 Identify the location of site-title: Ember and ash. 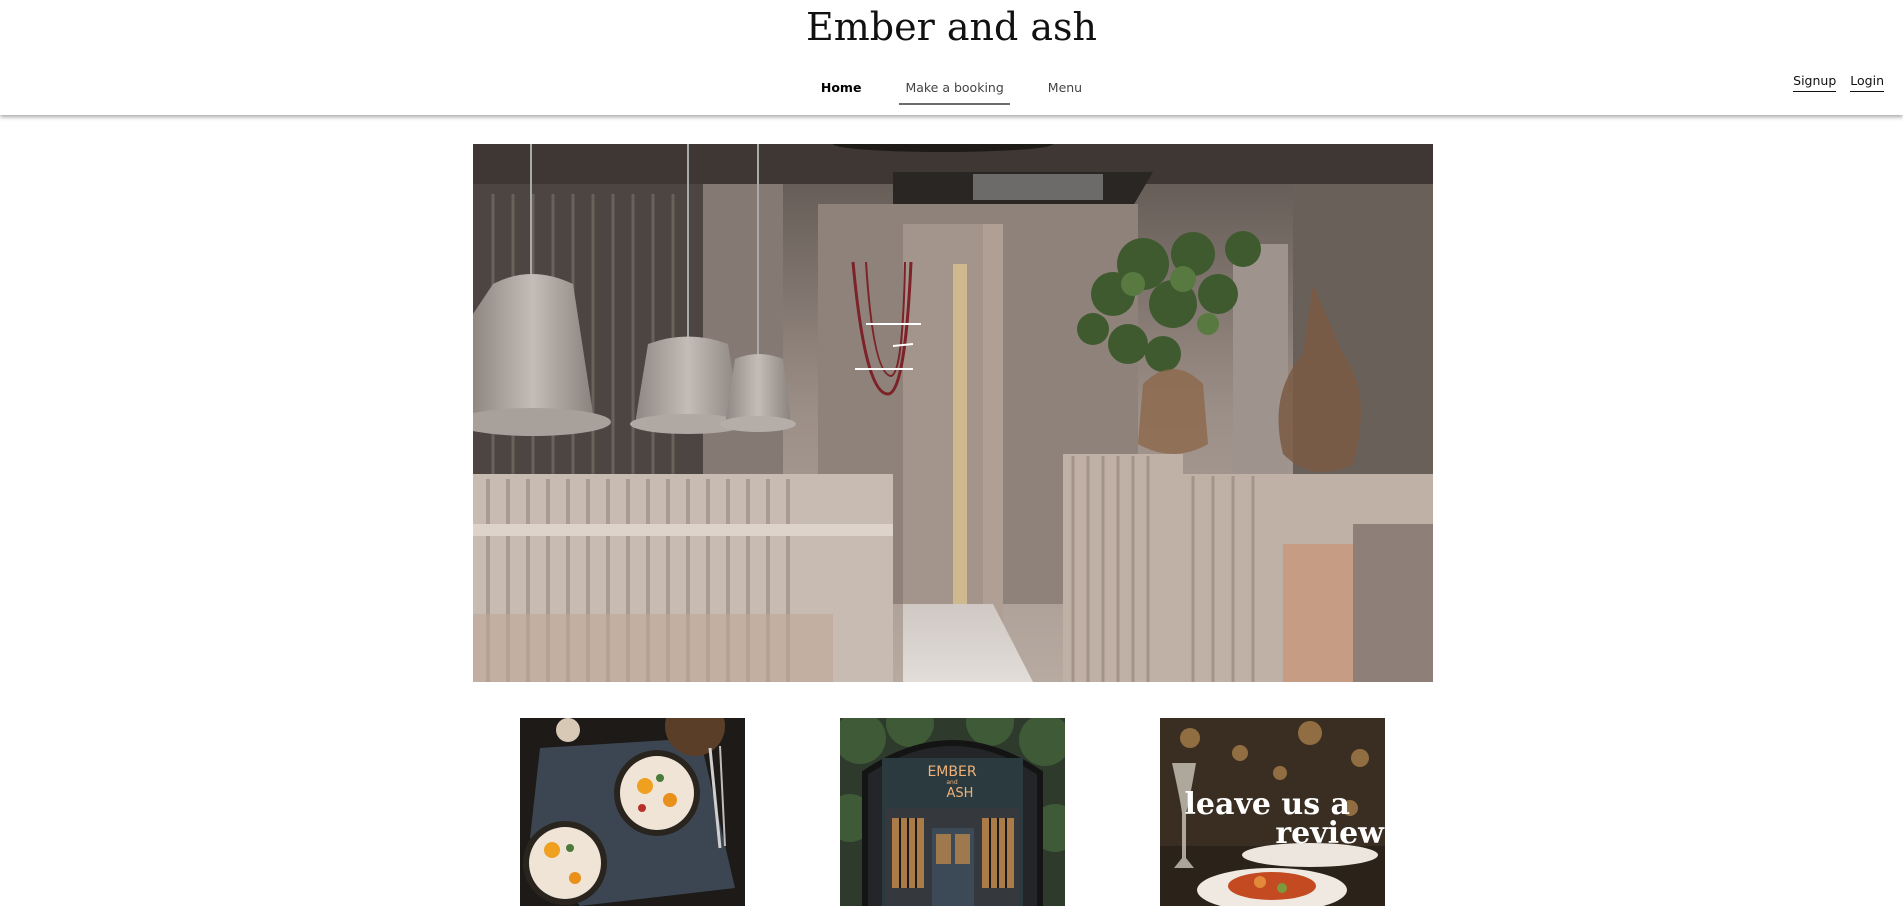
(951, 27).